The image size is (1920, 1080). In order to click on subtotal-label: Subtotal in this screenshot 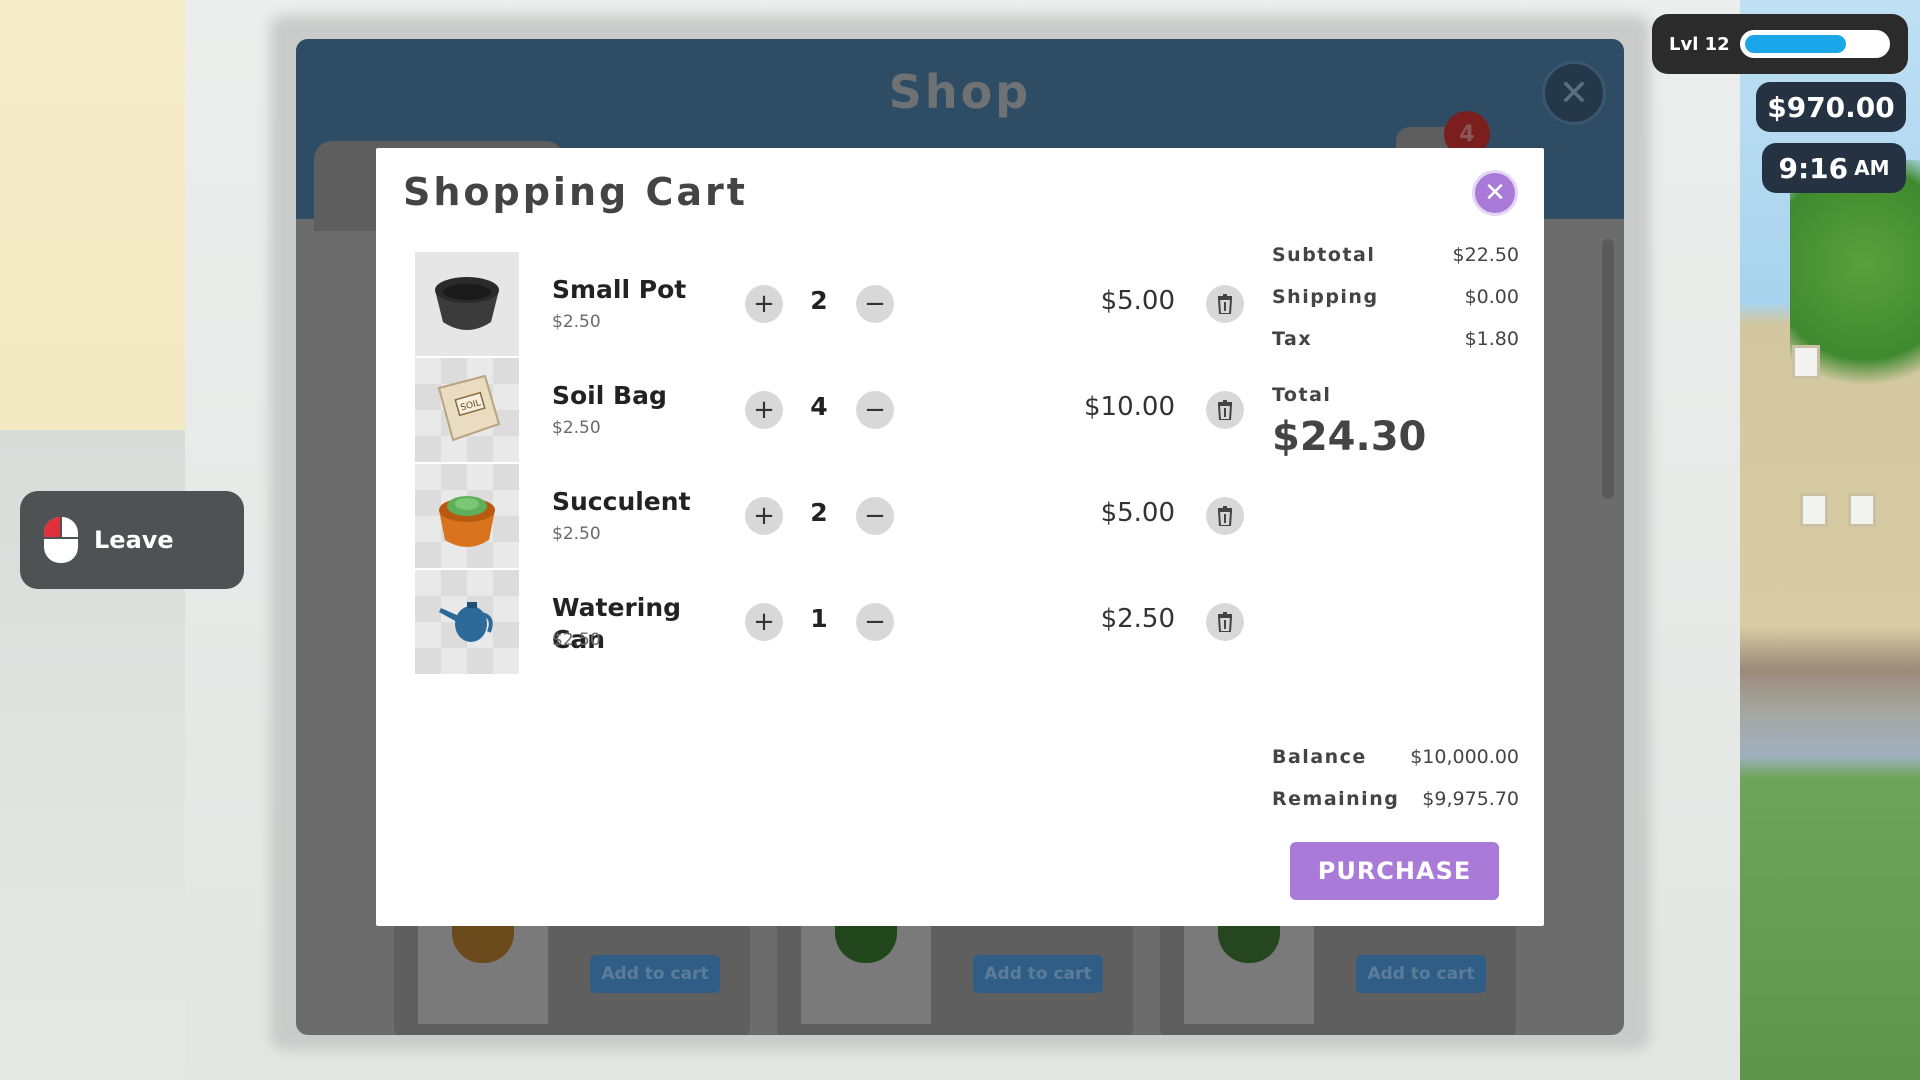, I will do `click(1324, 255)`.